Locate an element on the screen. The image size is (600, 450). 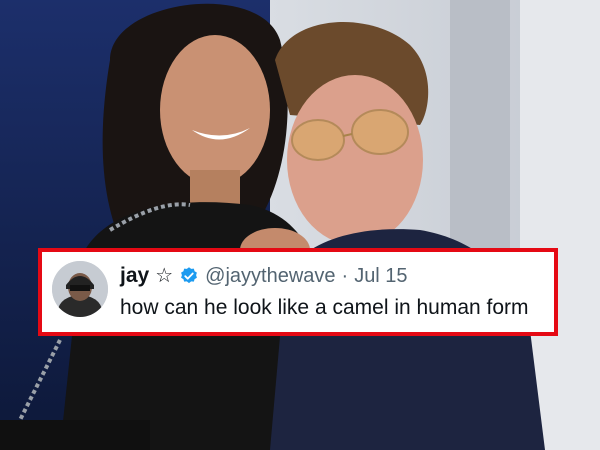
tweet-date: Jul 15 is located at coordinates (380, 276).